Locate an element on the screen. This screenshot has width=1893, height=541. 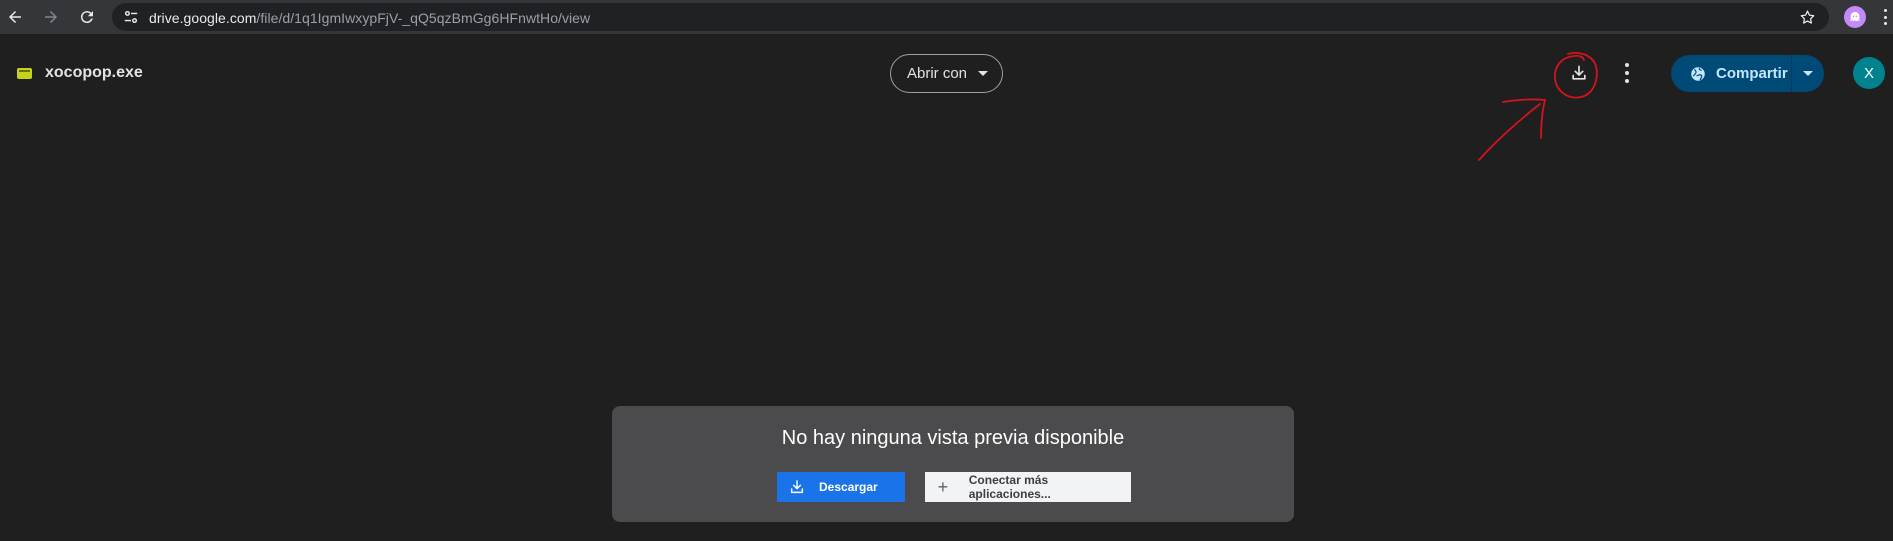
share-options-button is located at coordinates (1808, 73).